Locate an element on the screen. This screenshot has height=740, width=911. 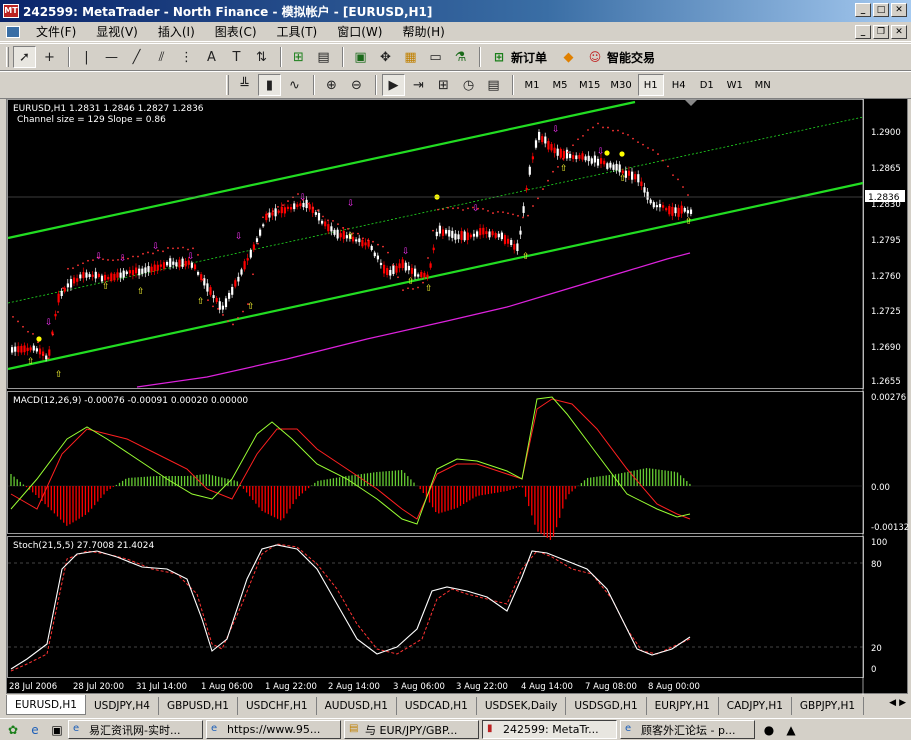
tab-scroll-left-icon: ◀ is located at coordinates (892, 703).